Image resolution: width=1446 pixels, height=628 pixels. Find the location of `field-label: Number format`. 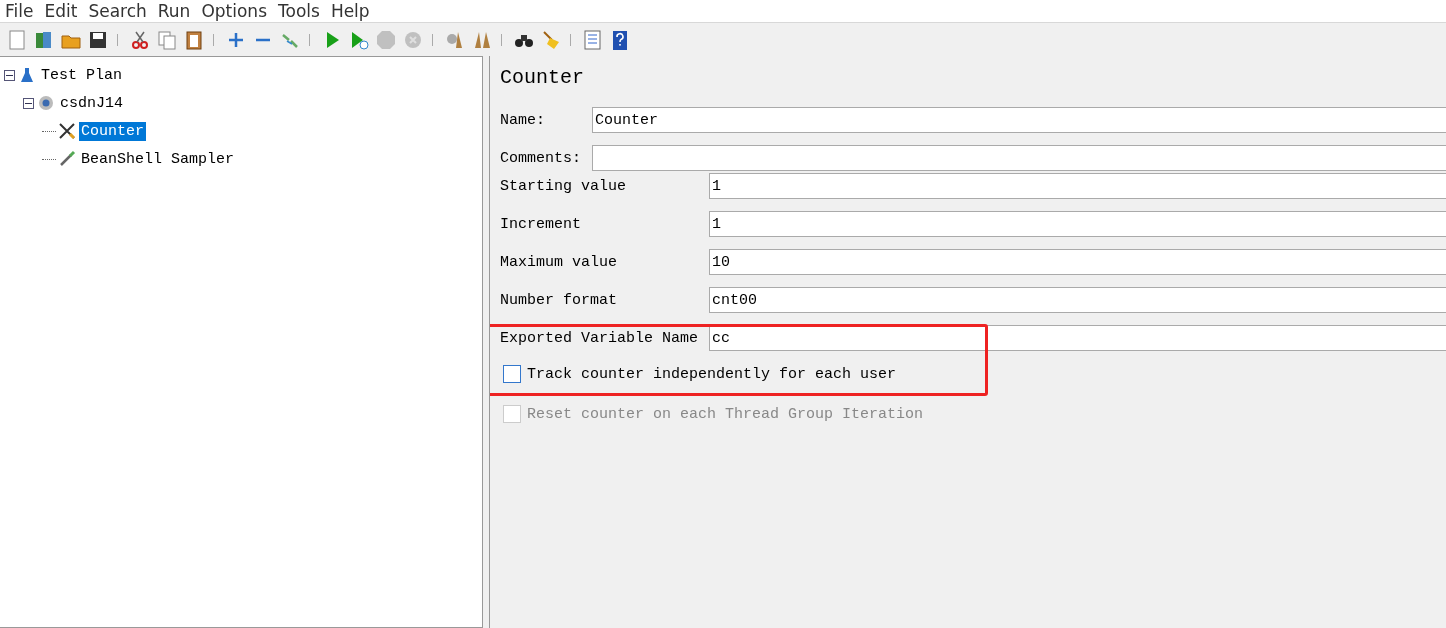

field-label: Number format is located at coordinates (559, 300).